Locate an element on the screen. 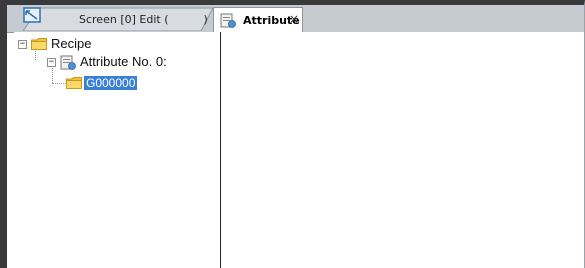 The height and width of the screenshot is (268, 585). tree-node-attribute: − Attribute No. 0: is located at coordinates (114, 62).